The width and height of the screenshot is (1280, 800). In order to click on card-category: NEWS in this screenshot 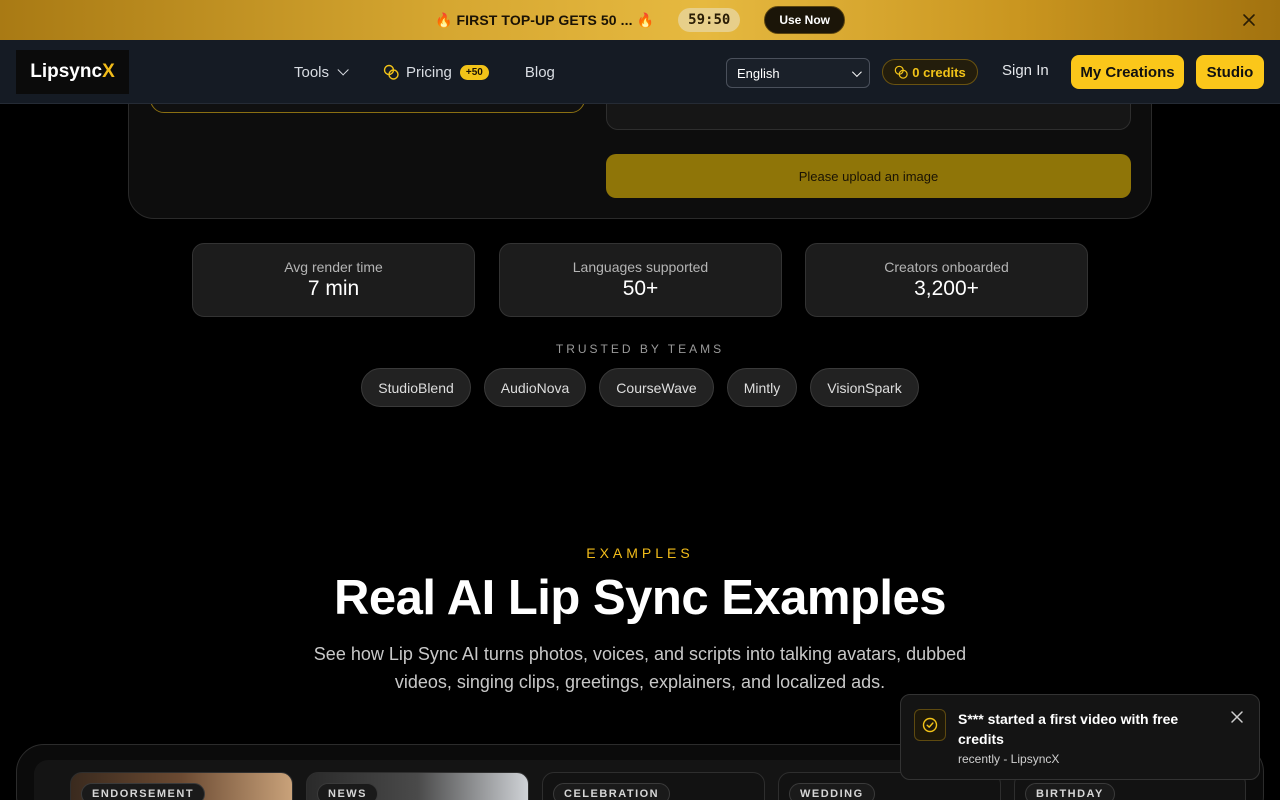, I will do `click(347, 791)`.